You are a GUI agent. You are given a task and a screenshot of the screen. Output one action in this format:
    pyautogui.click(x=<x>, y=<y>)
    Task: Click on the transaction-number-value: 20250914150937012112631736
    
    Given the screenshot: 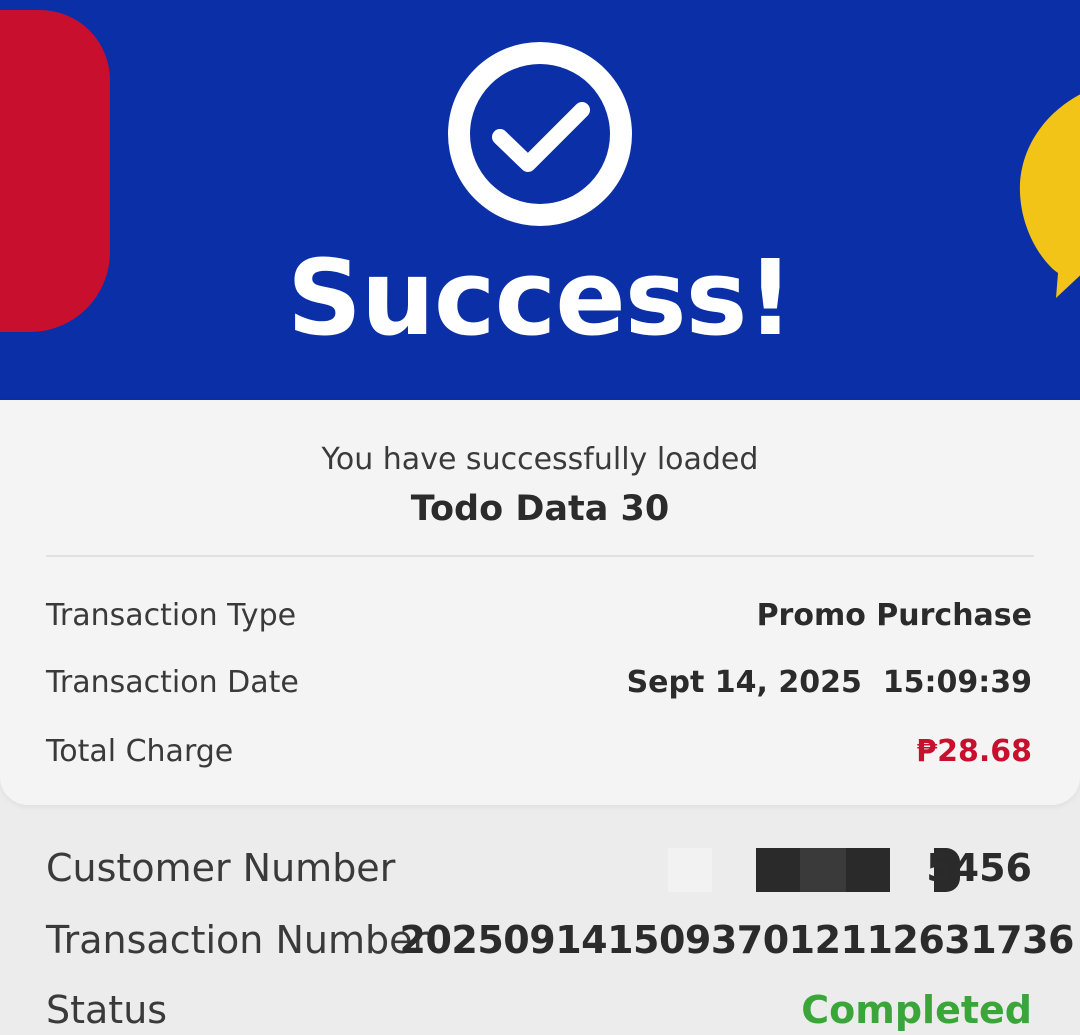 What is the action you would take?
    pyautogui.click(x=737, y=940)
    